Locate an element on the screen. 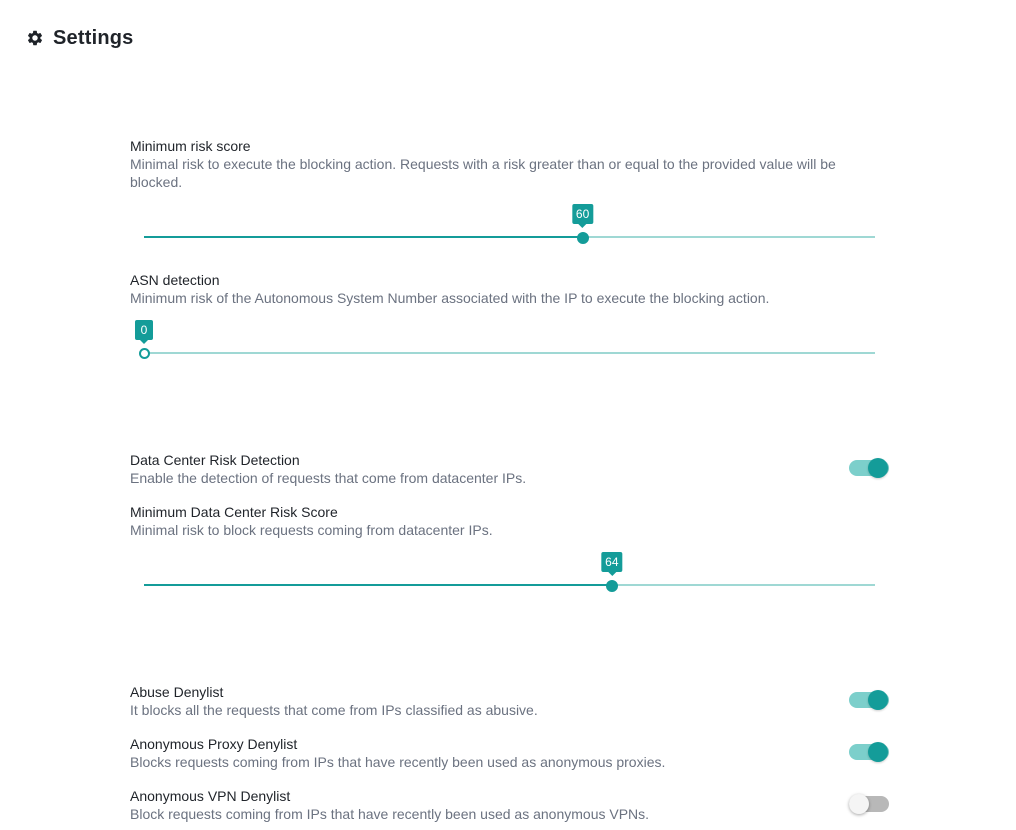  slider-value-badge: 64 is located at coordinates (612, 564).